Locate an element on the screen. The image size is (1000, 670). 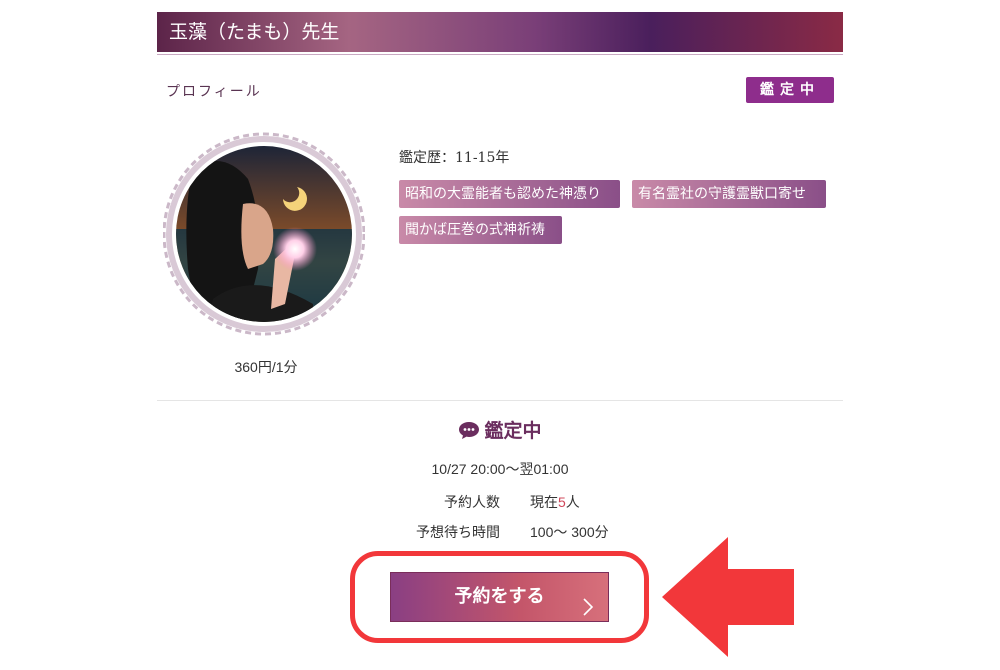
reservation-count-value: 現在5人 is located at coordinates (555, 502).